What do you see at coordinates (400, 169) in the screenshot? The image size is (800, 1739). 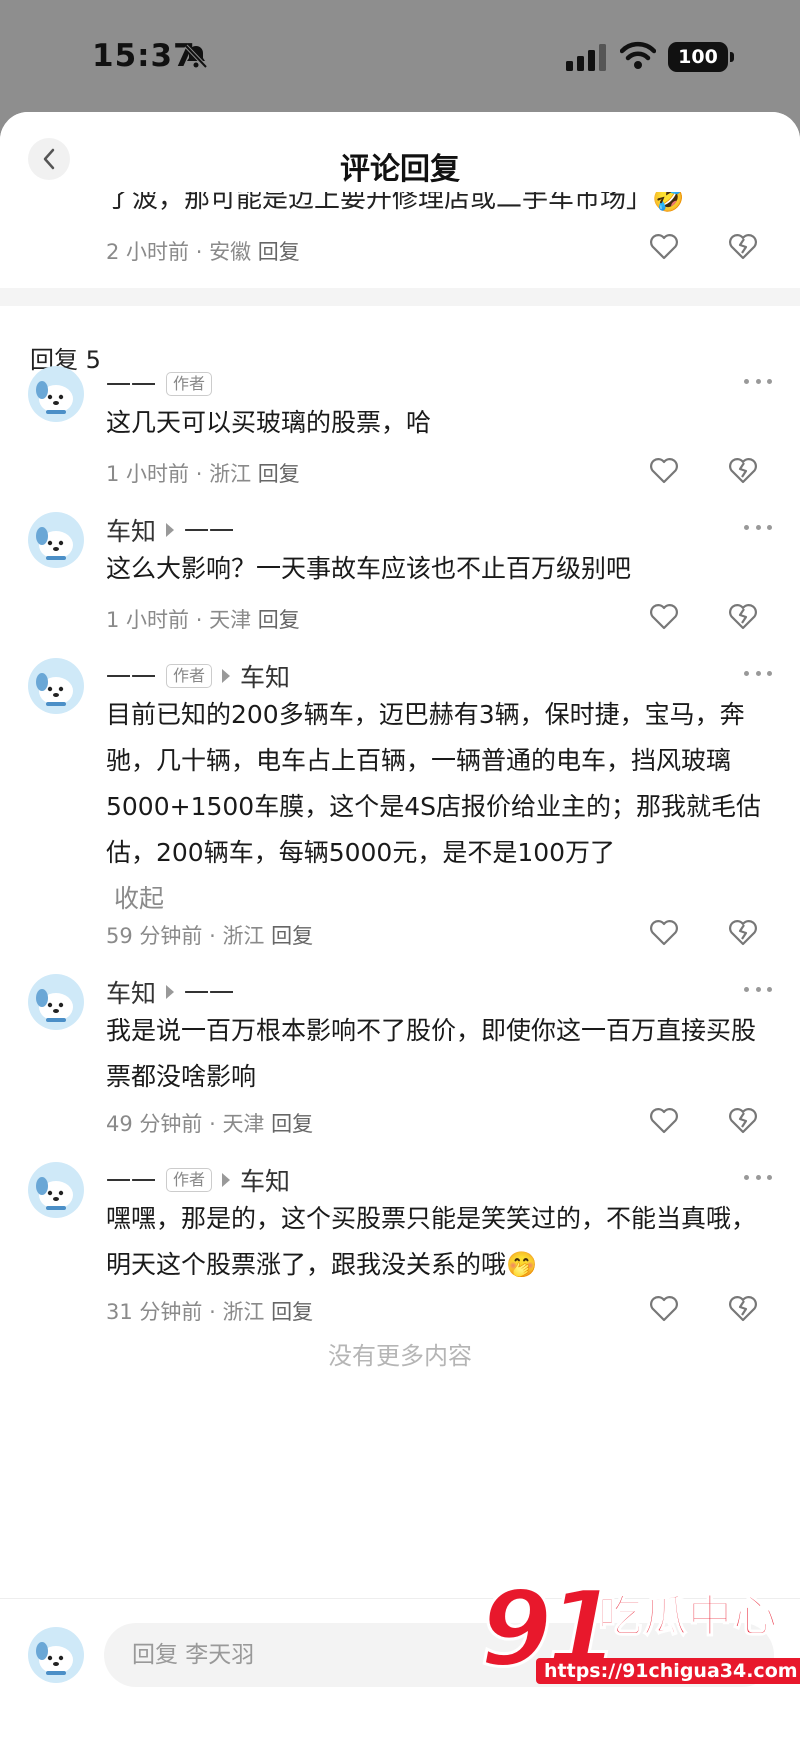 I see `page-title: 评论回复` at bounding box center [400, 169].